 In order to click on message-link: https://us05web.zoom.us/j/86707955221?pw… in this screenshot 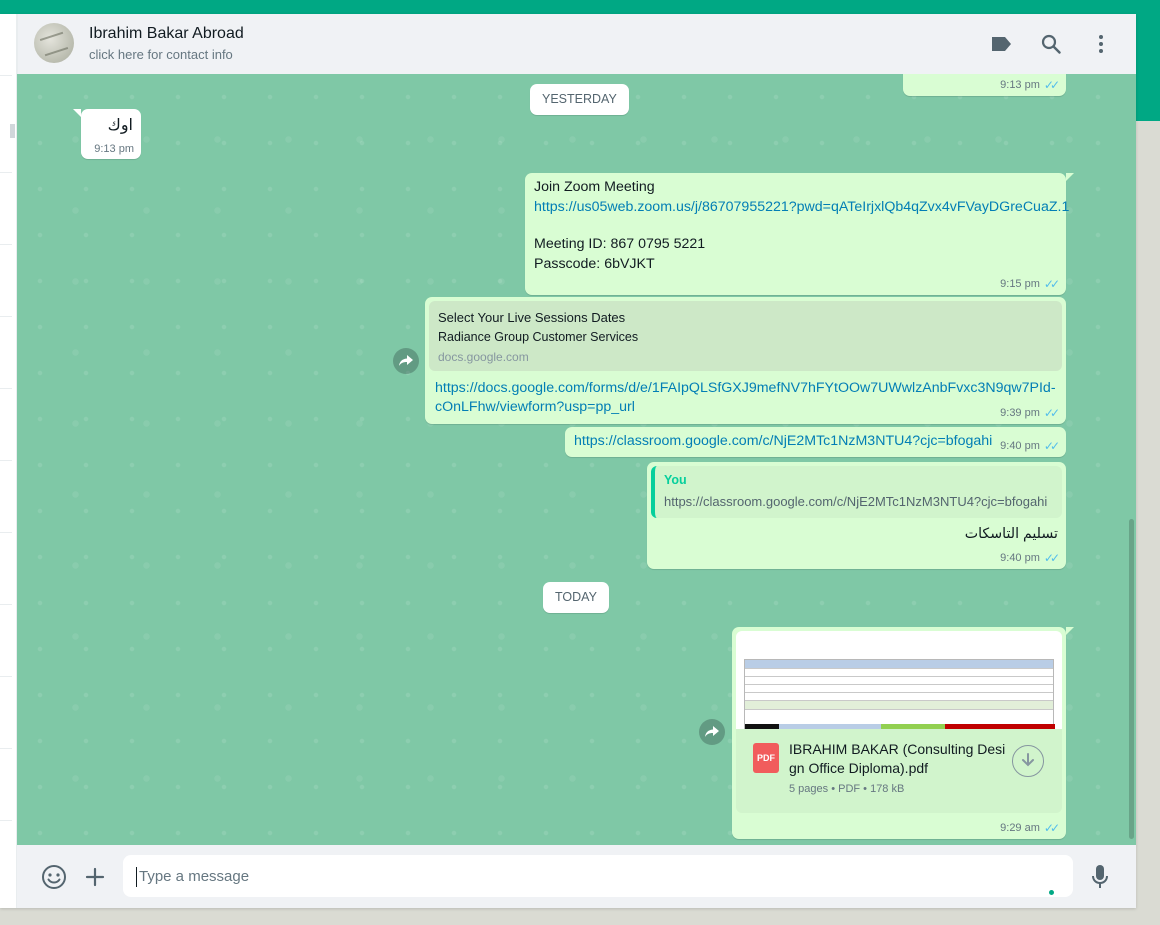, I will do `click(801, 207)`.